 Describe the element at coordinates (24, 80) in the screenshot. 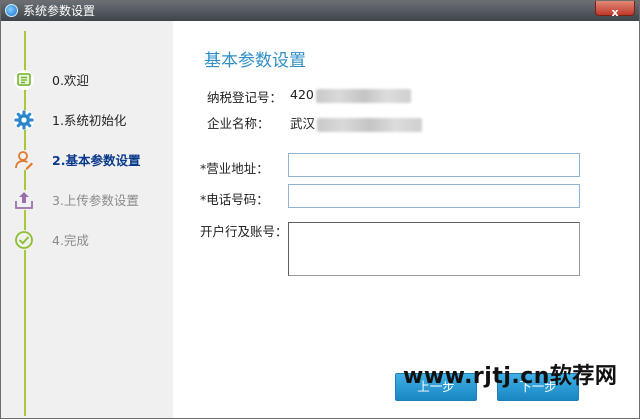

I see `welcome-icon` at that location.